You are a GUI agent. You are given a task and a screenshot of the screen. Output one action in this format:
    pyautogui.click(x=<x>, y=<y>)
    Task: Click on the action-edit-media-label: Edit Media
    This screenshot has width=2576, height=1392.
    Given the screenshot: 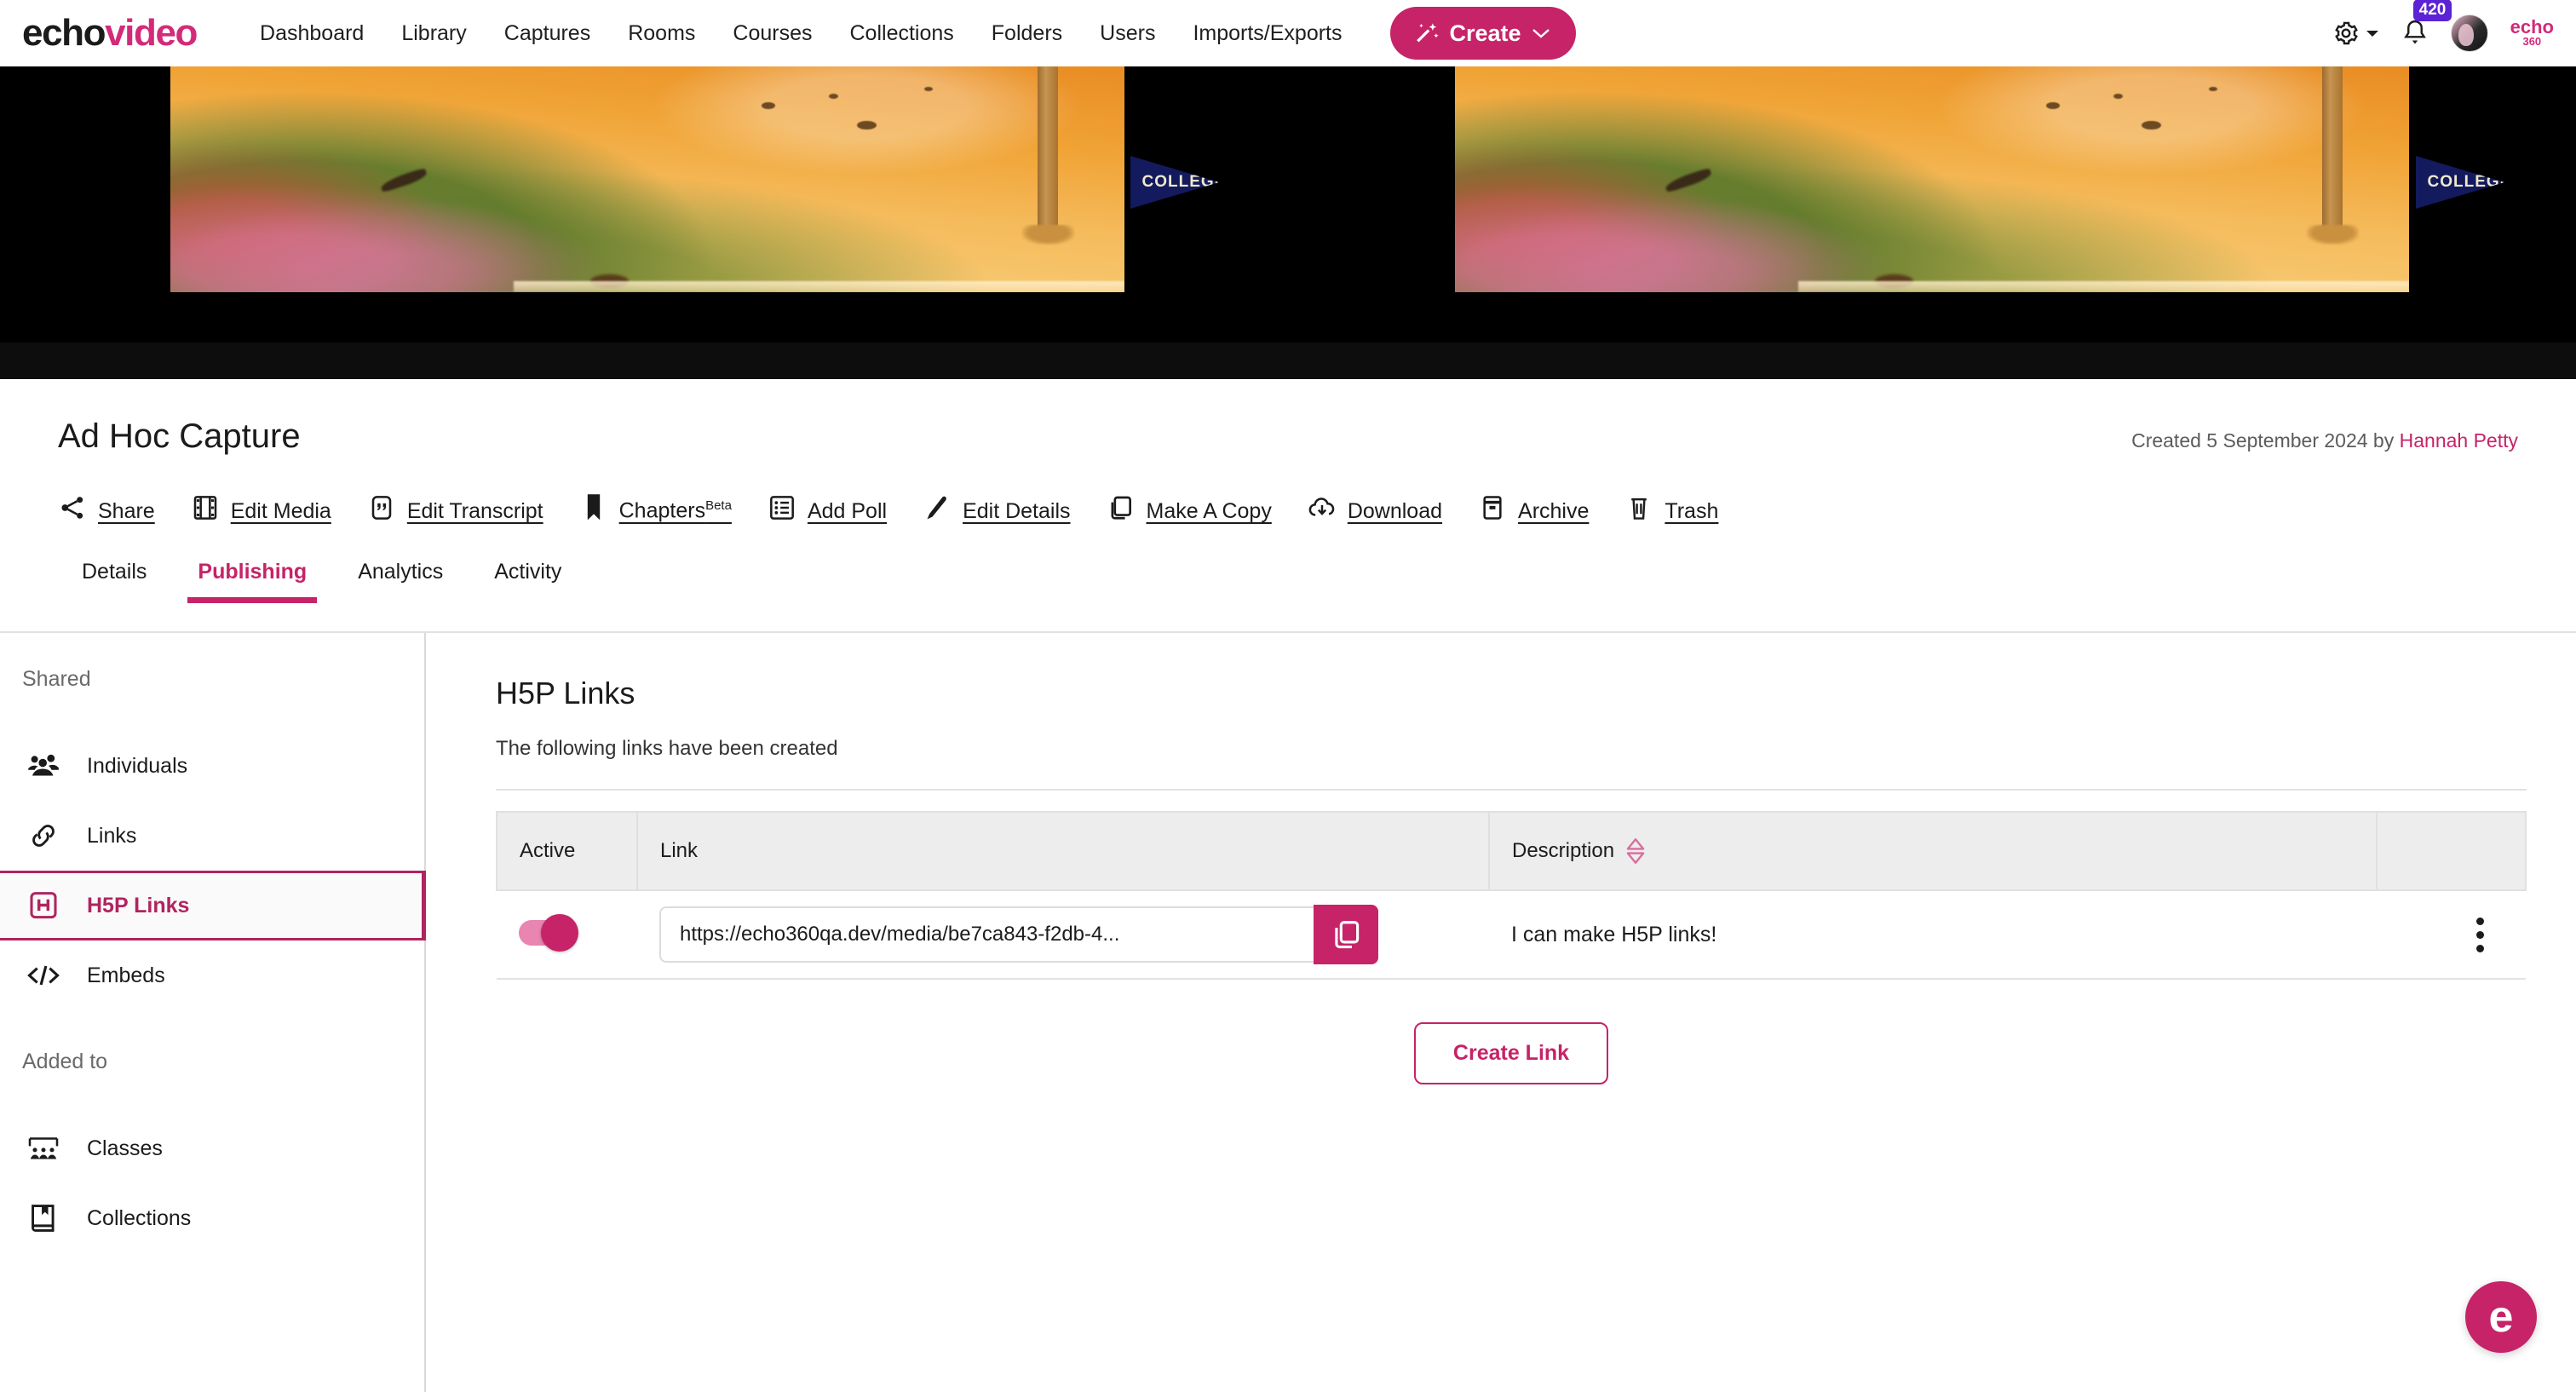 What is the action you would take?
    pyautogui.click(x=280, y=511)
    